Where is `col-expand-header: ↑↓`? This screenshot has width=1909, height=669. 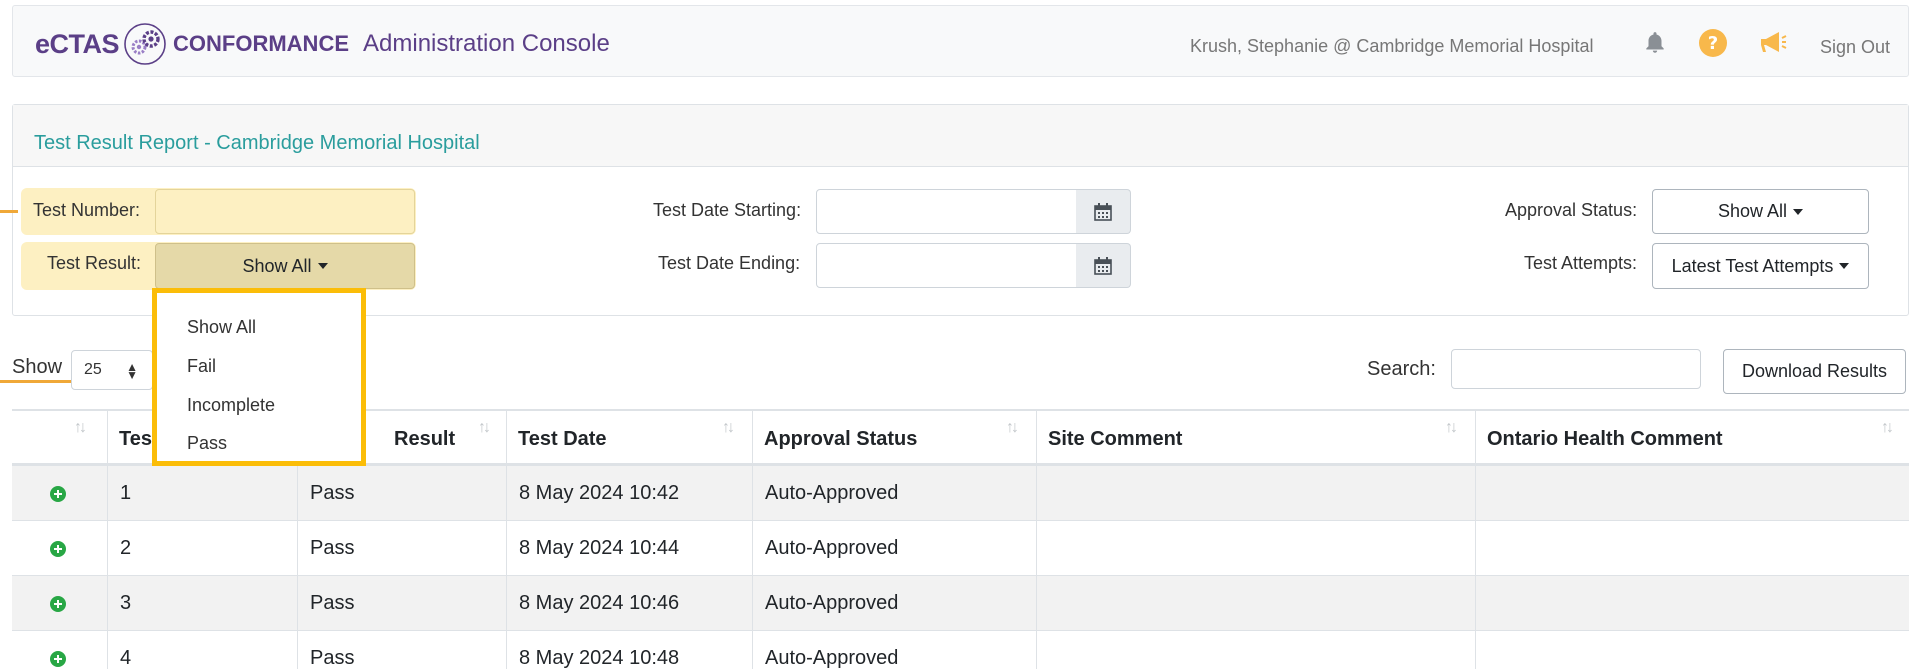 col-expand-header: ↑↓ is located at coordinates (59, 437).